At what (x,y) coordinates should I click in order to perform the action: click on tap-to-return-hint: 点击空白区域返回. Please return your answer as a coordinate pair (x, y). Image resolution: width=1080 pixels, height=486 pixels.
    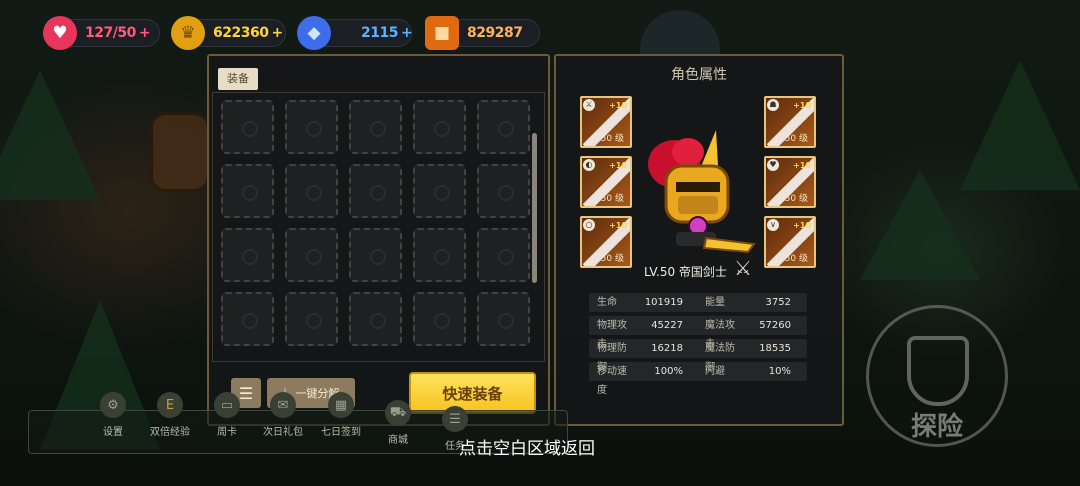
    Looking at the image, I should click on (527, 446).